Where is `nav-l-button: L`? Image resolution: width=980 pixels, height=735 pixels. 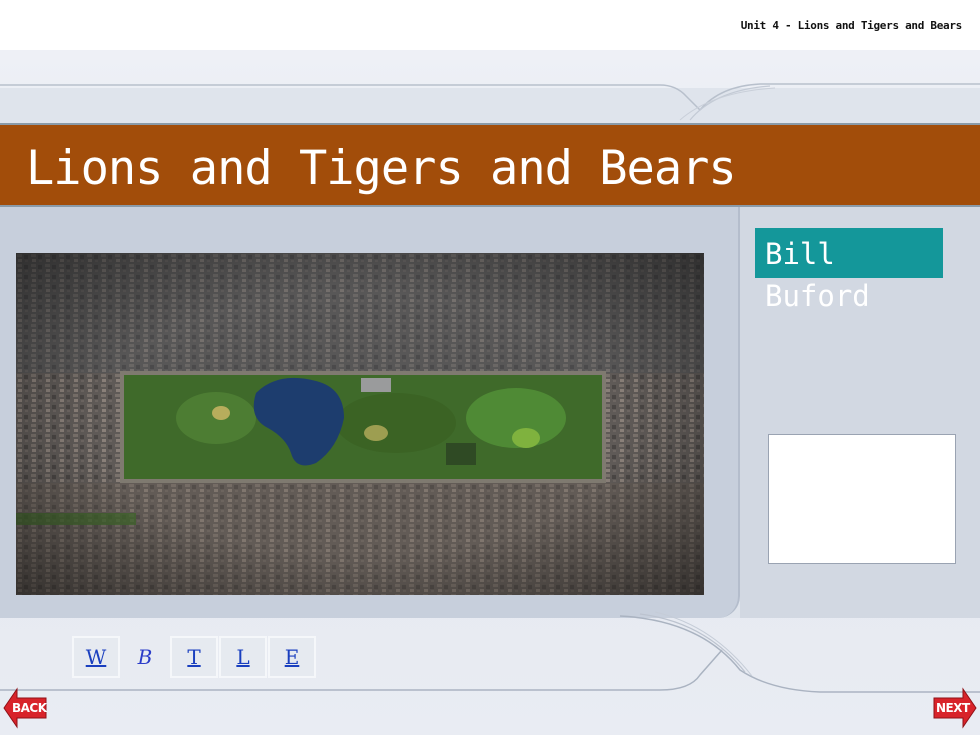
nav-l-button: L is located at coordinates (243, 657).